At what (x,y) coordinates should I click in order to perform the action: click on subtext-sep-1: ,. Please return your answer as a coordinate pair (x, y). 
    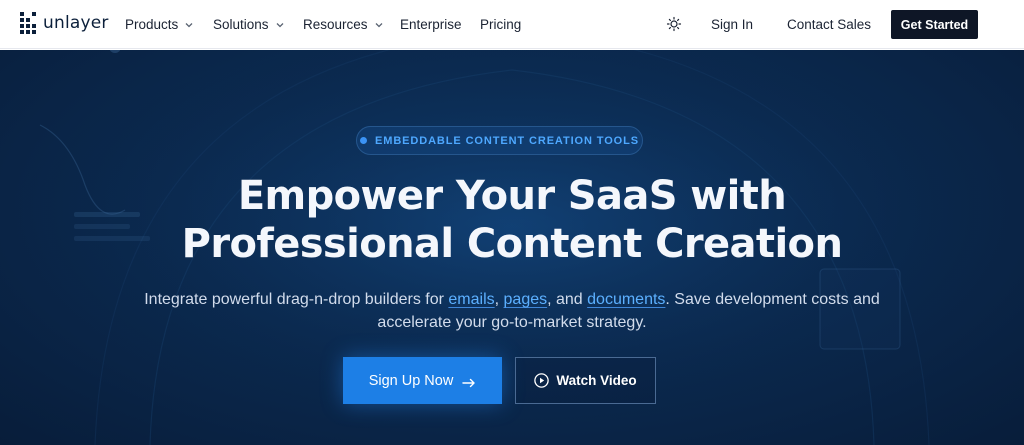
    Looking at the image, I should click on (499, 299).